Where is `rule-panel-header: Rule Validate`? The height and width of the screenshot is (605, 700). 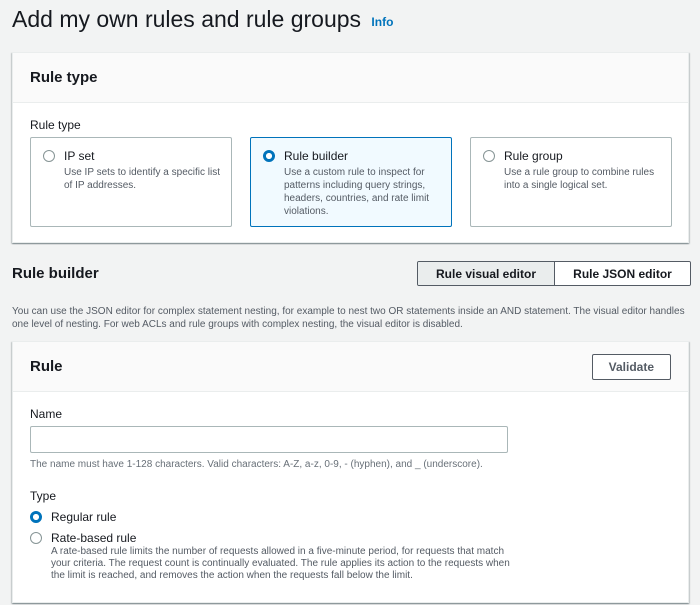
rule-panel-header: Rule Validate is located at coordinates (350, 367).